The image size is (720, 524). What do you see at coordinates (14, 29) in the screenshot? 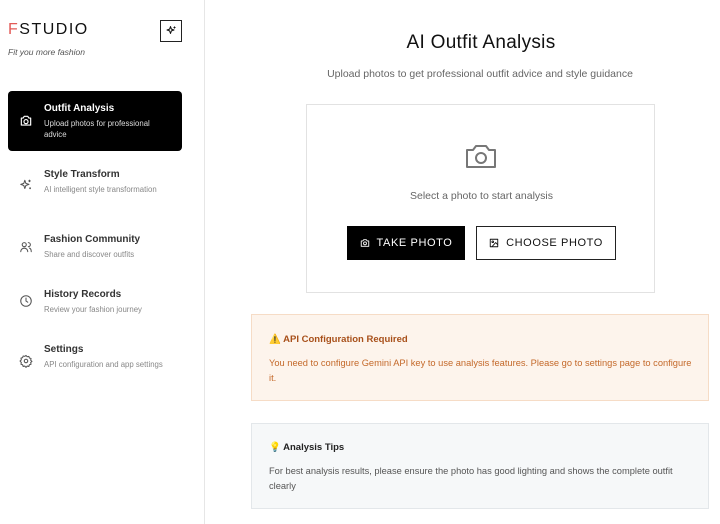
I see `brand-logo-initial: F` at bounding box center [14, 29].